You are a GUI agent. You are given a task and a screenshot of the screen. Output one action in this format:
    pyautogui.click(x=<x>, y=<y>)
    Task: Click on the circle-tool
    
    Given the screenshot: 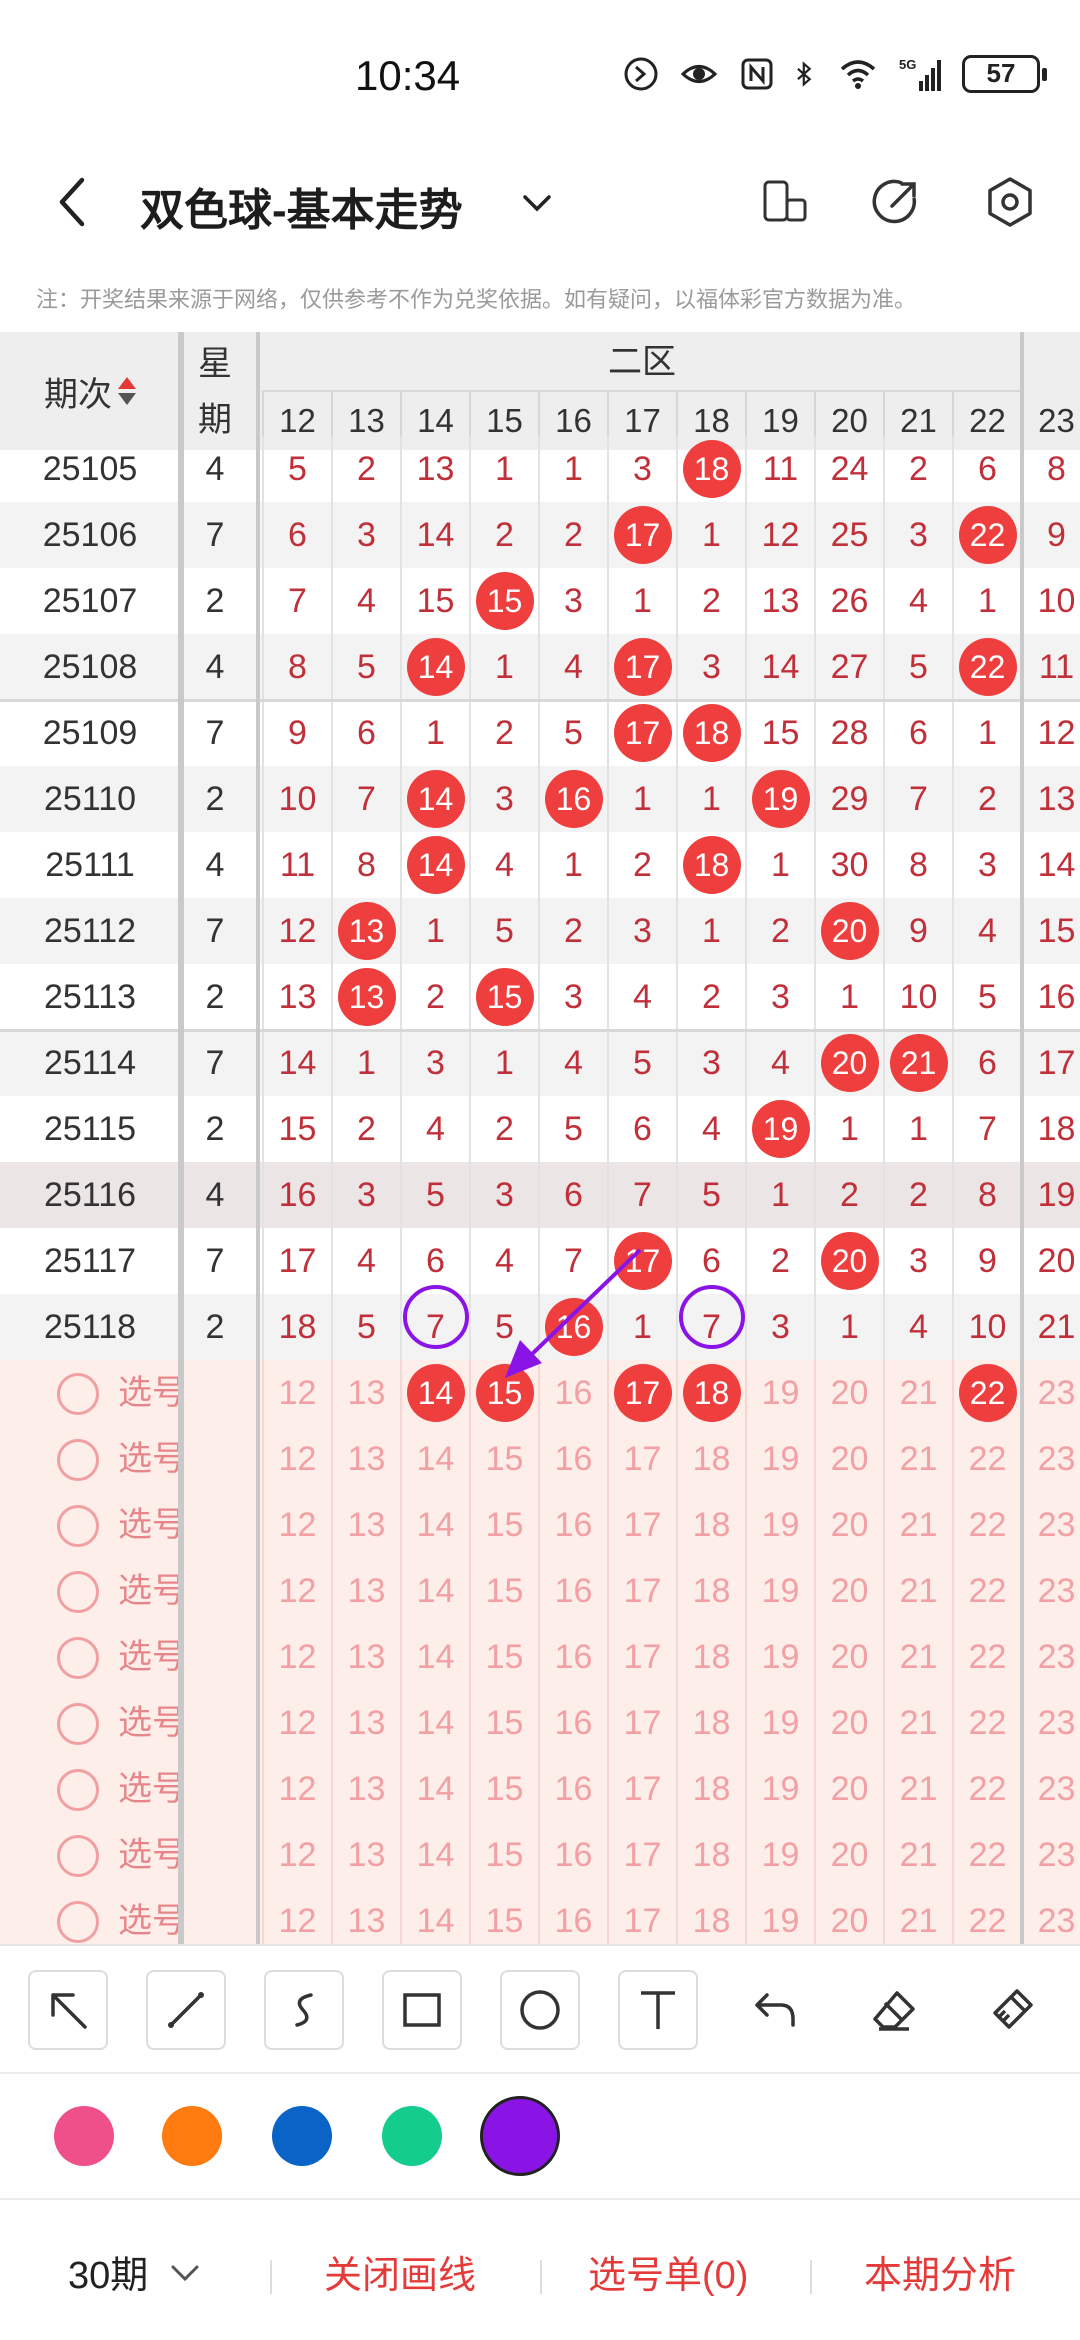 What is the action you would take?
    pyautogui.click(x=540, y=2010)
    